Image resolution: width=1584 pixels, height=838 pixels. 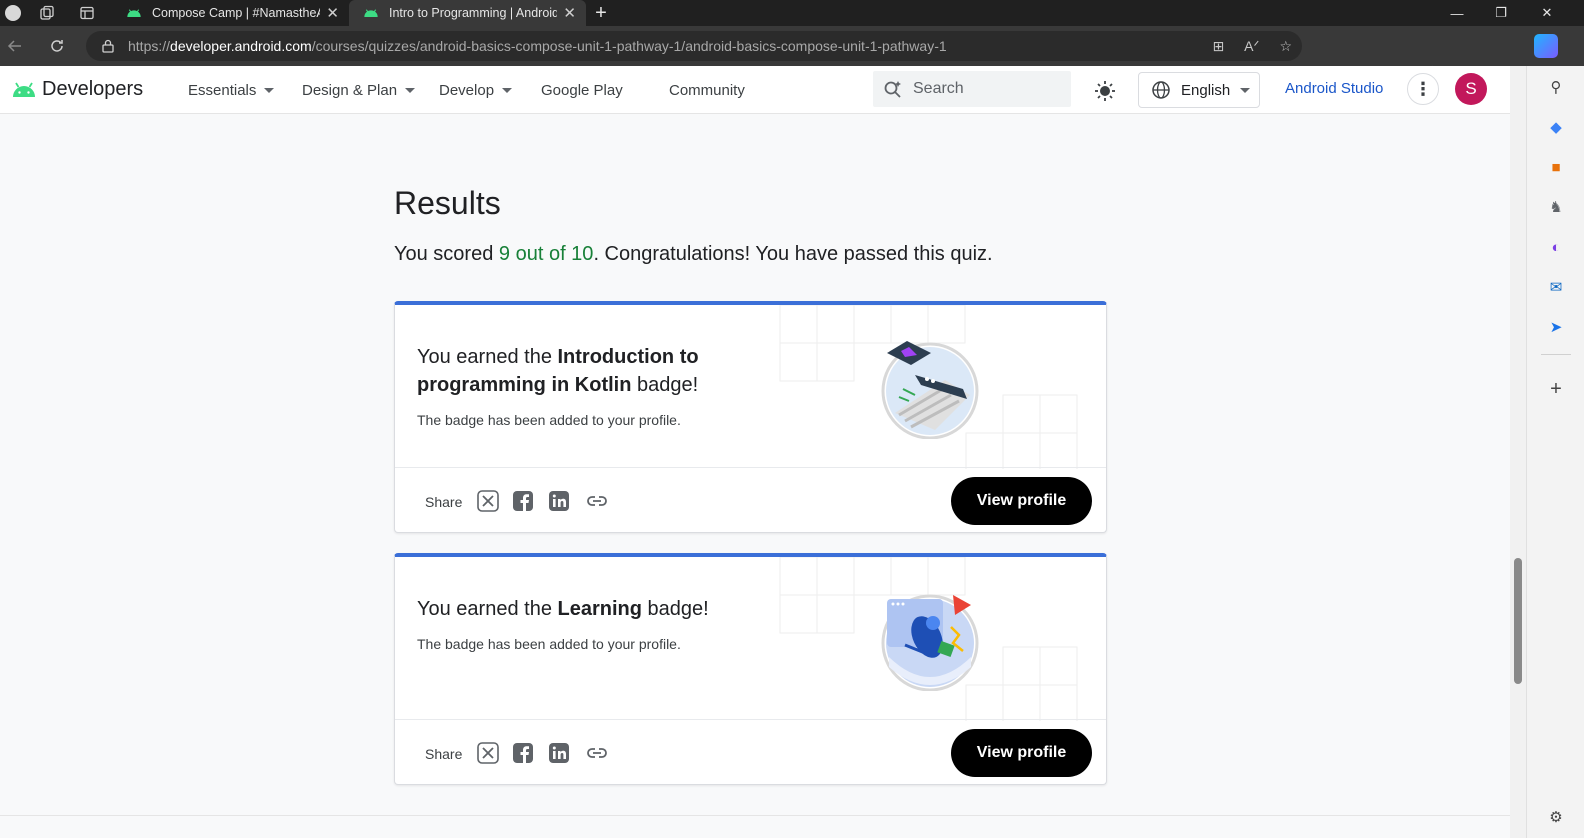 I want to click on workspaces-icon, so click(x=47, y=13).